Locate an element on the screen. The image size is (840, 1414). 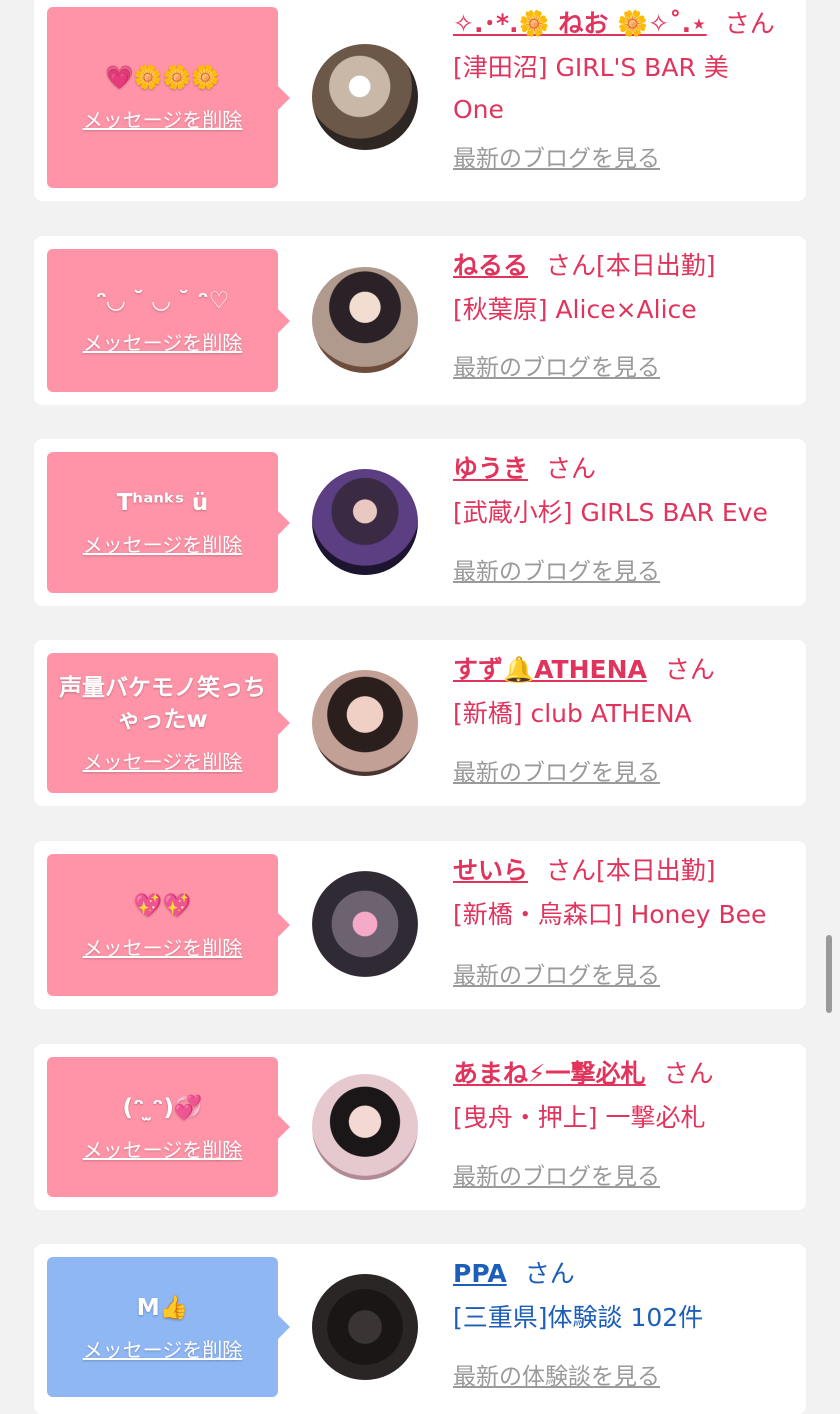
profile-info: PPA さん [三重県]体験談 102件最新の体験談を見る is located at coordinates (625, 1332).